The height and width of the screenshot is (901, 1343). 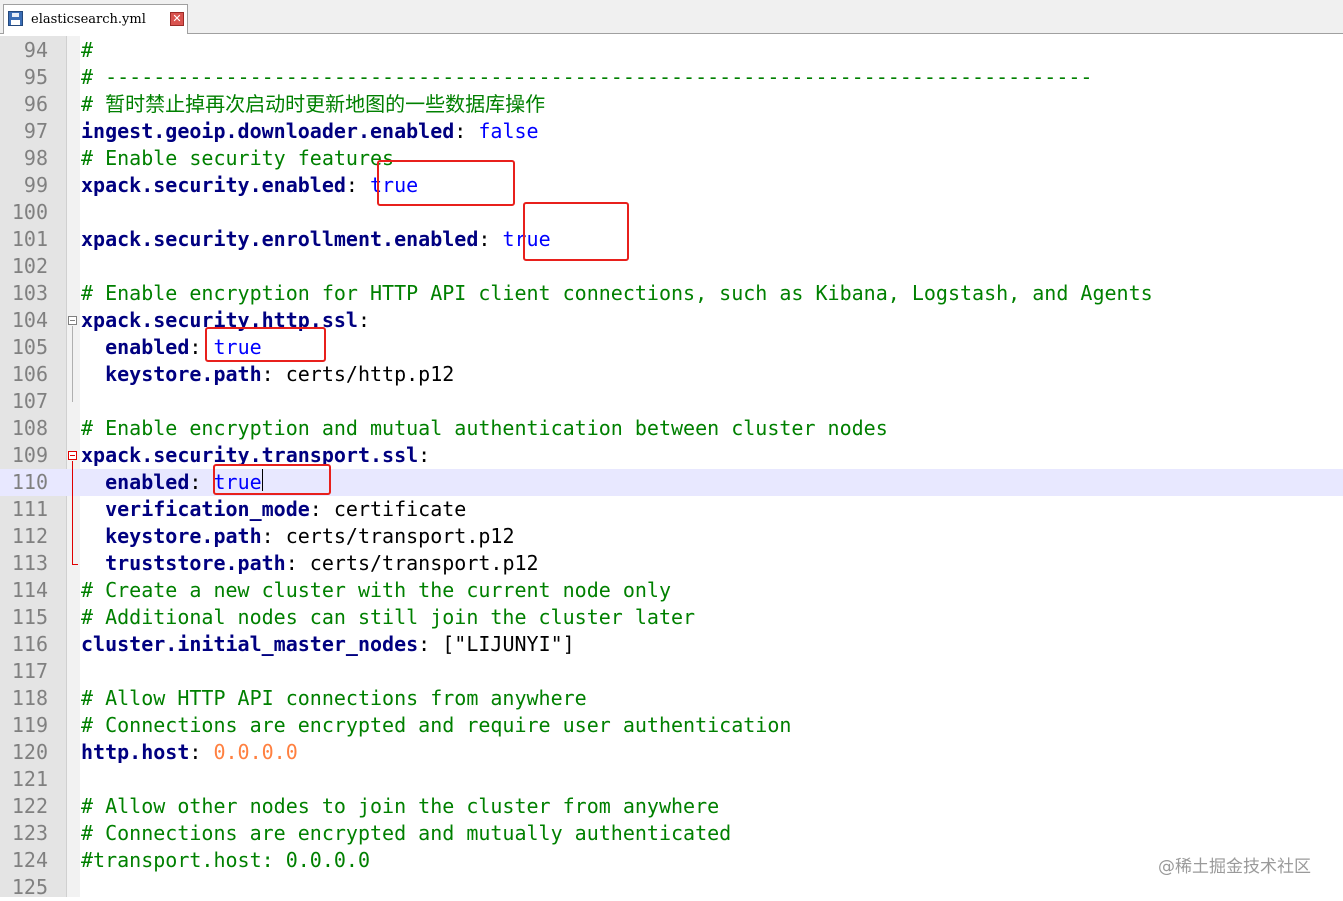 What do you see at coordinates (29, 833) in the screenshot?
I see `line-number: 123` at bounding box center [29, 833].